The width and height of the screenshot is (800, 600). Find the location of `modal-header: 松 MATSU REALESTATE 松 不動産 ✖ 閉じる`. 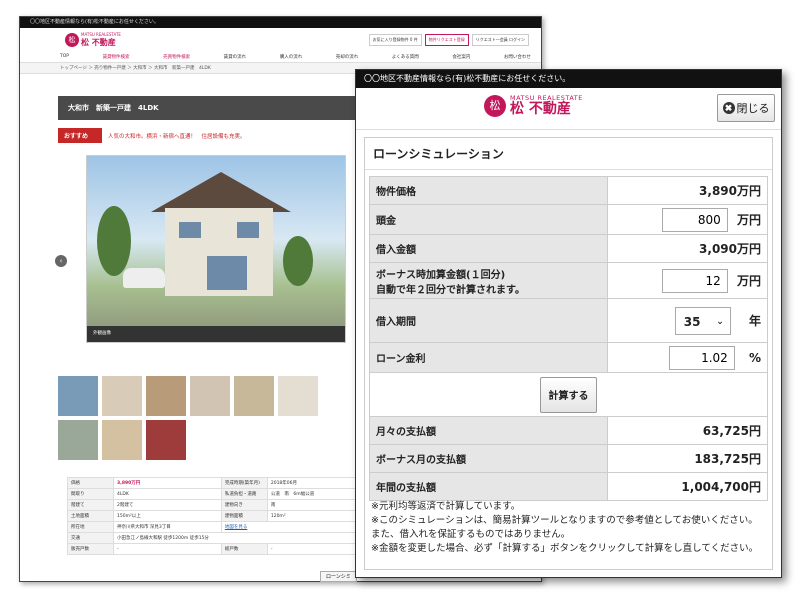

modal-header: 松 MATSU REALESTATE 松 不動産 ✖ 閉じる is located at coordinates (568, 109).